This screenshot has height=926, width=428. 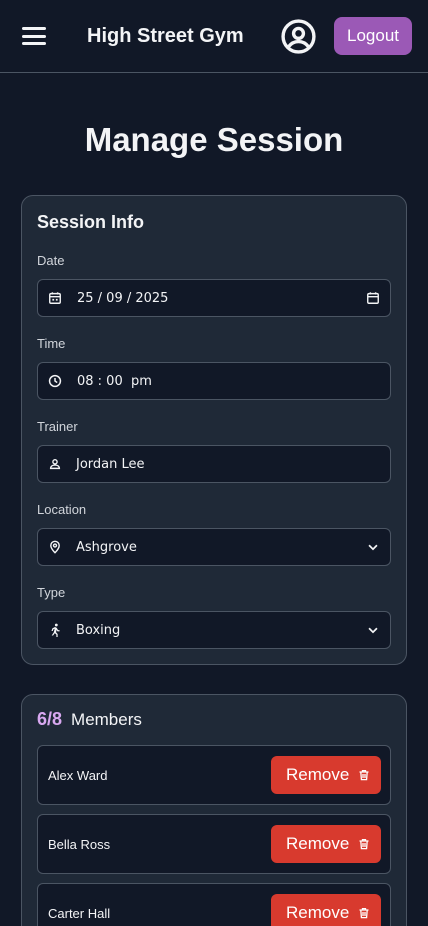 What do you see at coordinates (214, 844) in the screenshot?
I see `member-row: Bella Ross Remove` at bounding box center [214, 844].